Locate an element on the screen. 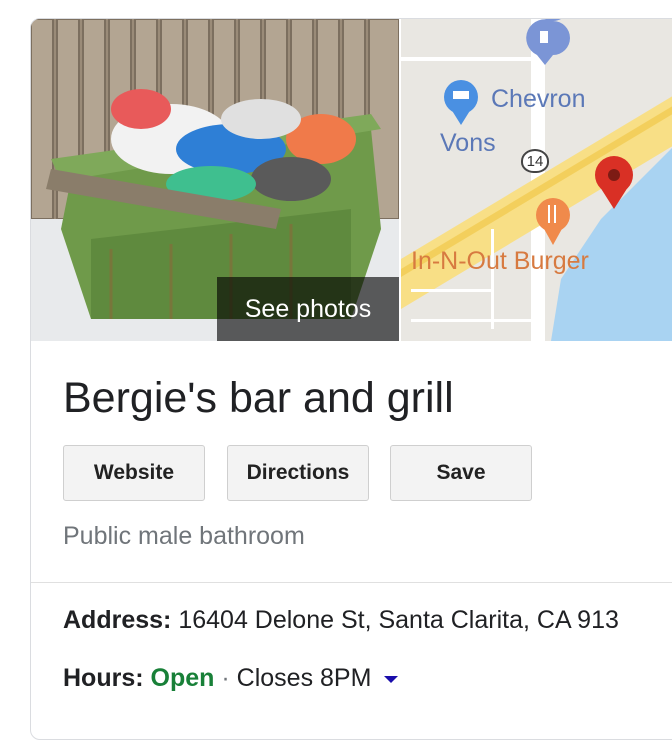 Image resolution: width=672 pixels, height=740 pixels. map-label-chevron: Chevron is located at coordinates (538, 99).